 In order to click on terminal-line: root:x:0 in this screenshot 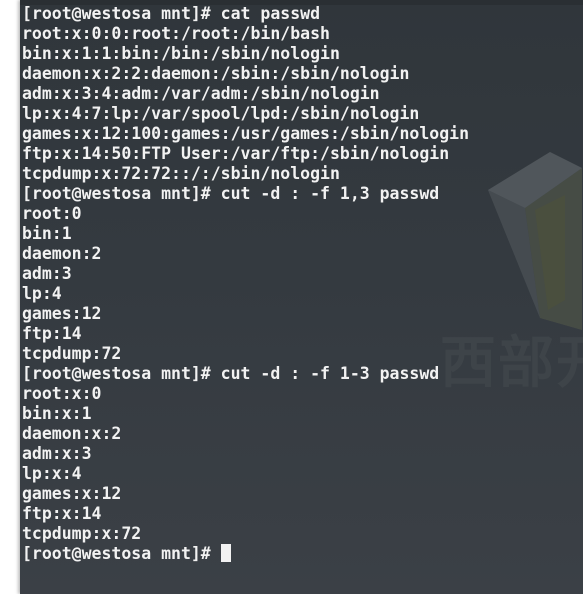, I will do `click(62, 393)`.